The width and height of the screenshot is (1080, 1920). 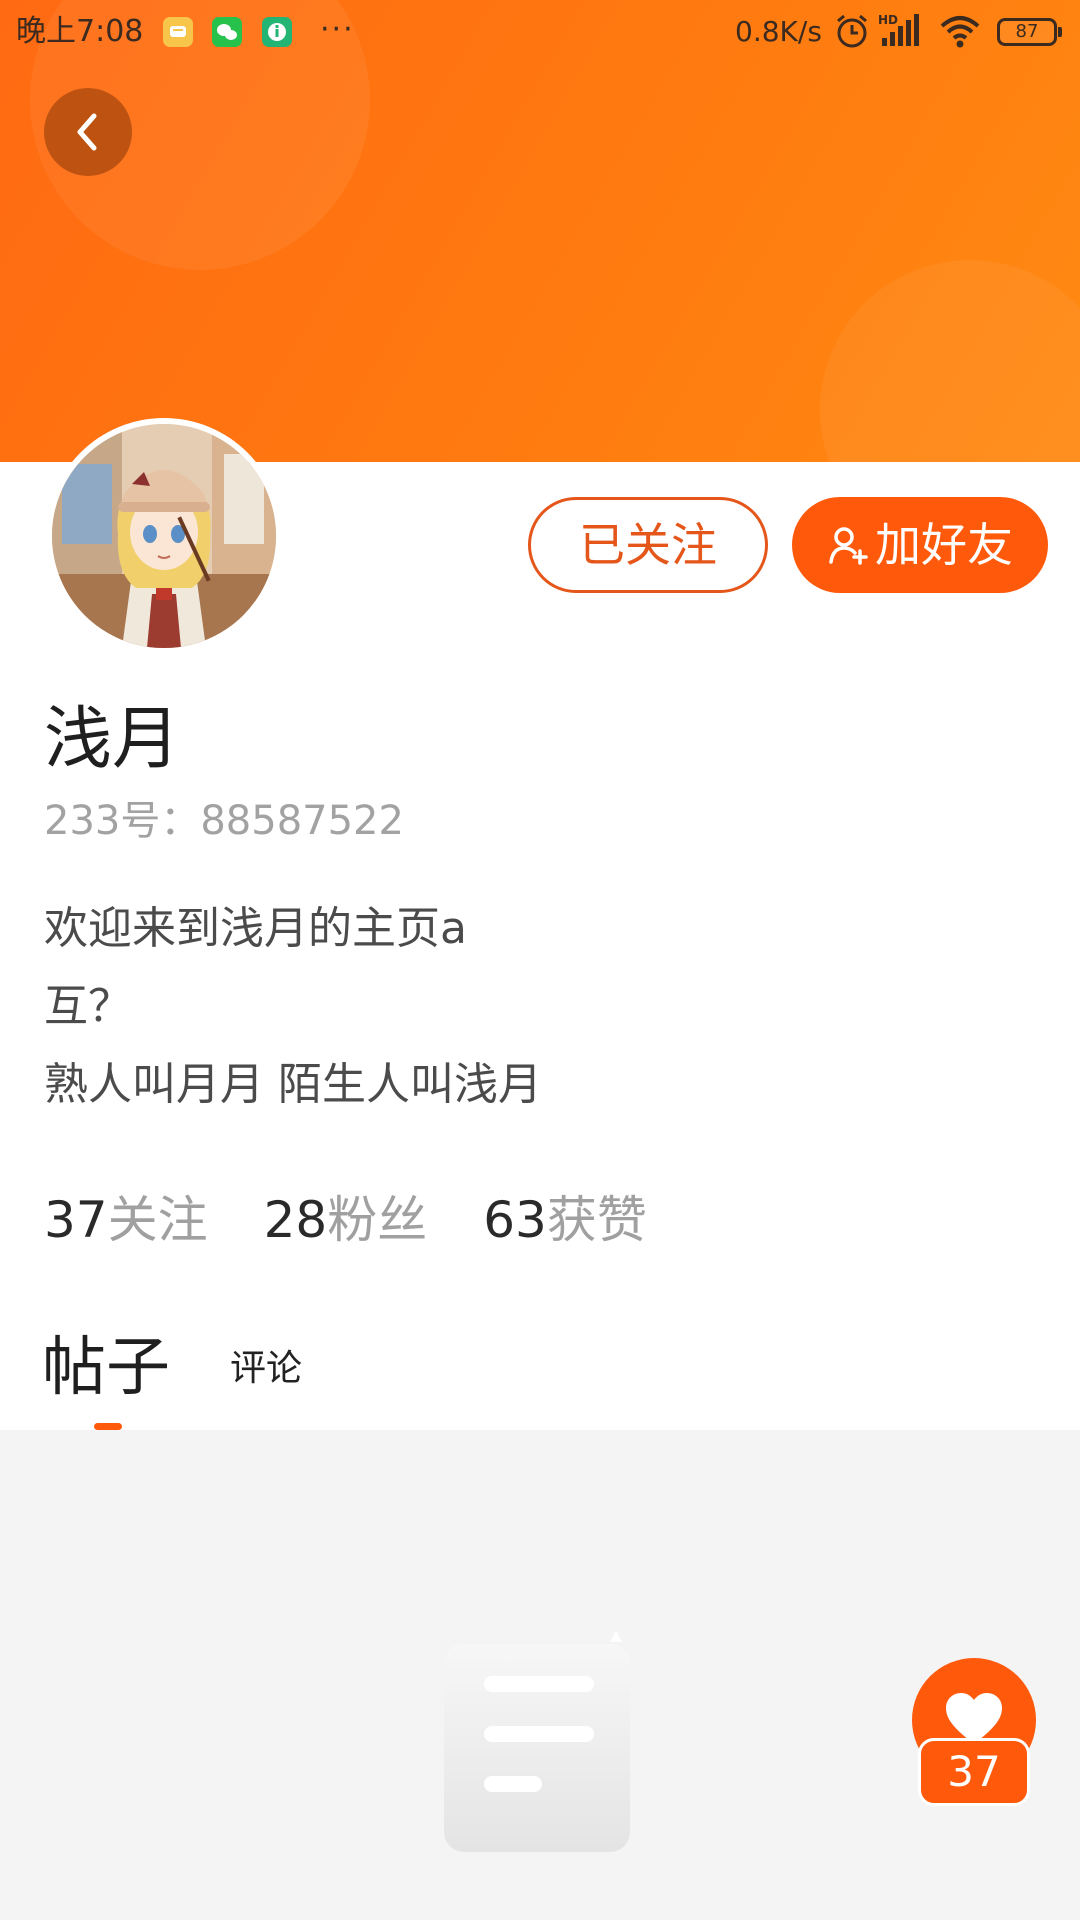 I want to click on likes-stat: 63获赞, so click(x=565, y=1220).